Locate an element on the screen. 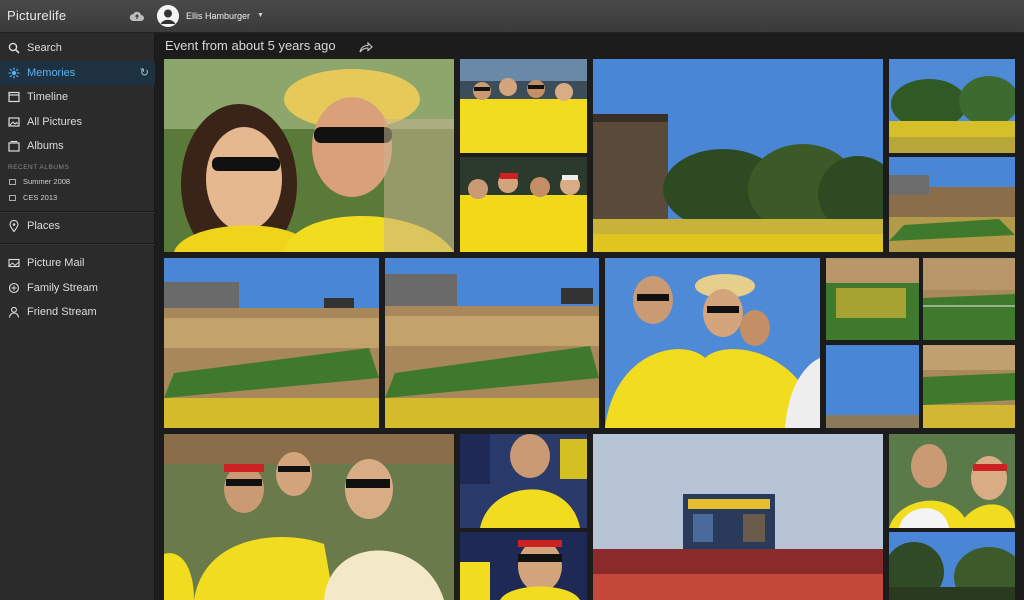 The image size is (1024, 600). sidebar-item-places: Places is located at coordinates (77, 226).